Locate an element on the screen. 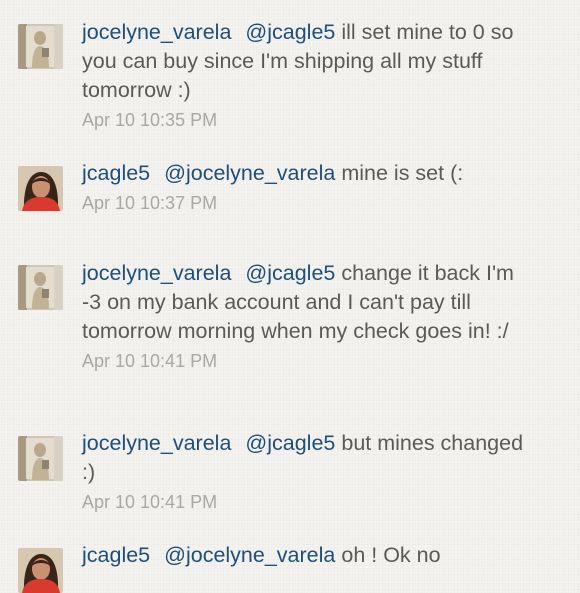  comment-text: jcagle5 @jocelyne_varela mine is set (: is located at coordinates (309, 173).